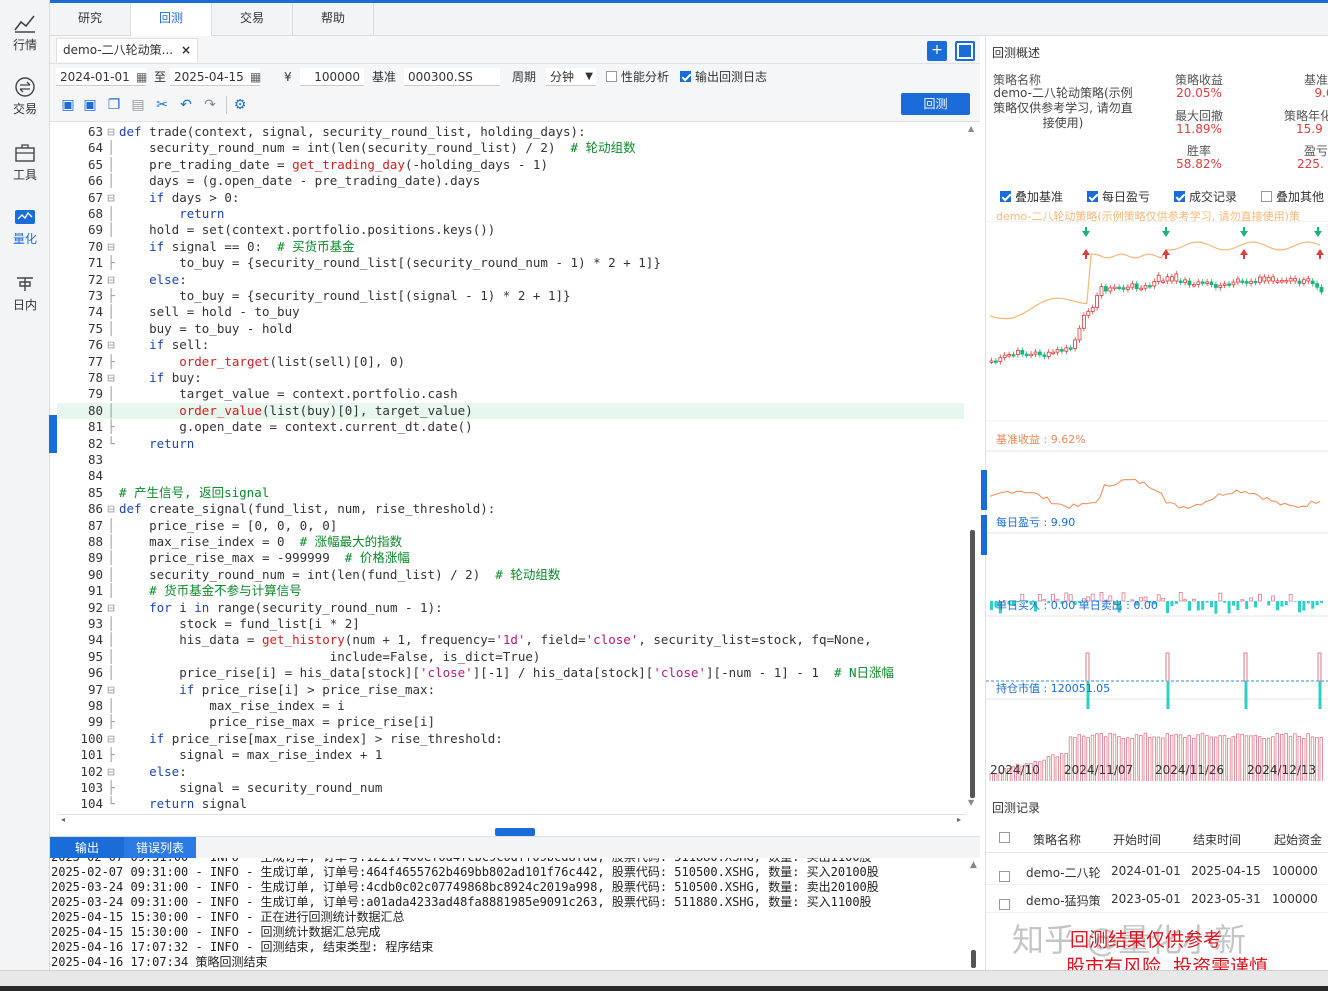 Image resolution: width=1328 pixels, height=991 pixels. I want to click on code-line: 91 │ # 货币基金不参与计算信号, so click(510, 591).